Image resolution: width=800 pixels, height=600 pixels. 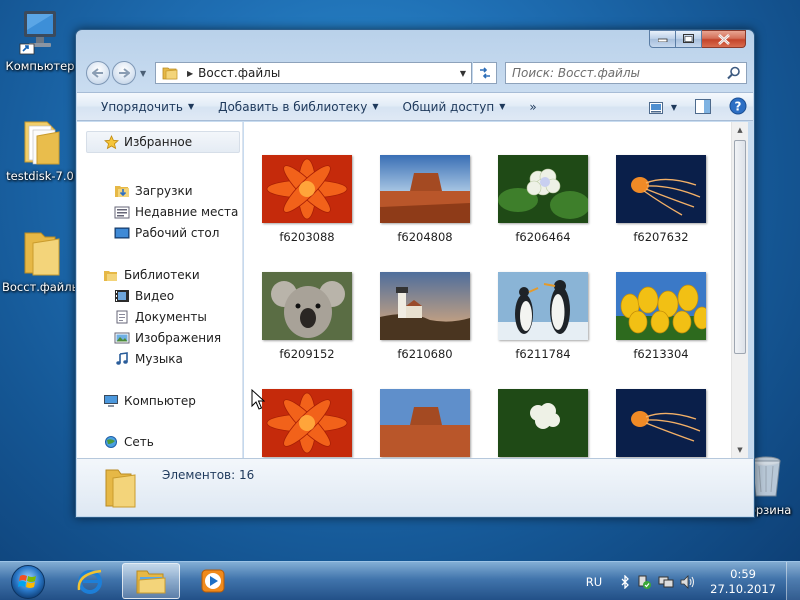 What do you see at coordinates (122, 359) in the screenshot?
I see `music-icon` at bounding box center [122, 359].